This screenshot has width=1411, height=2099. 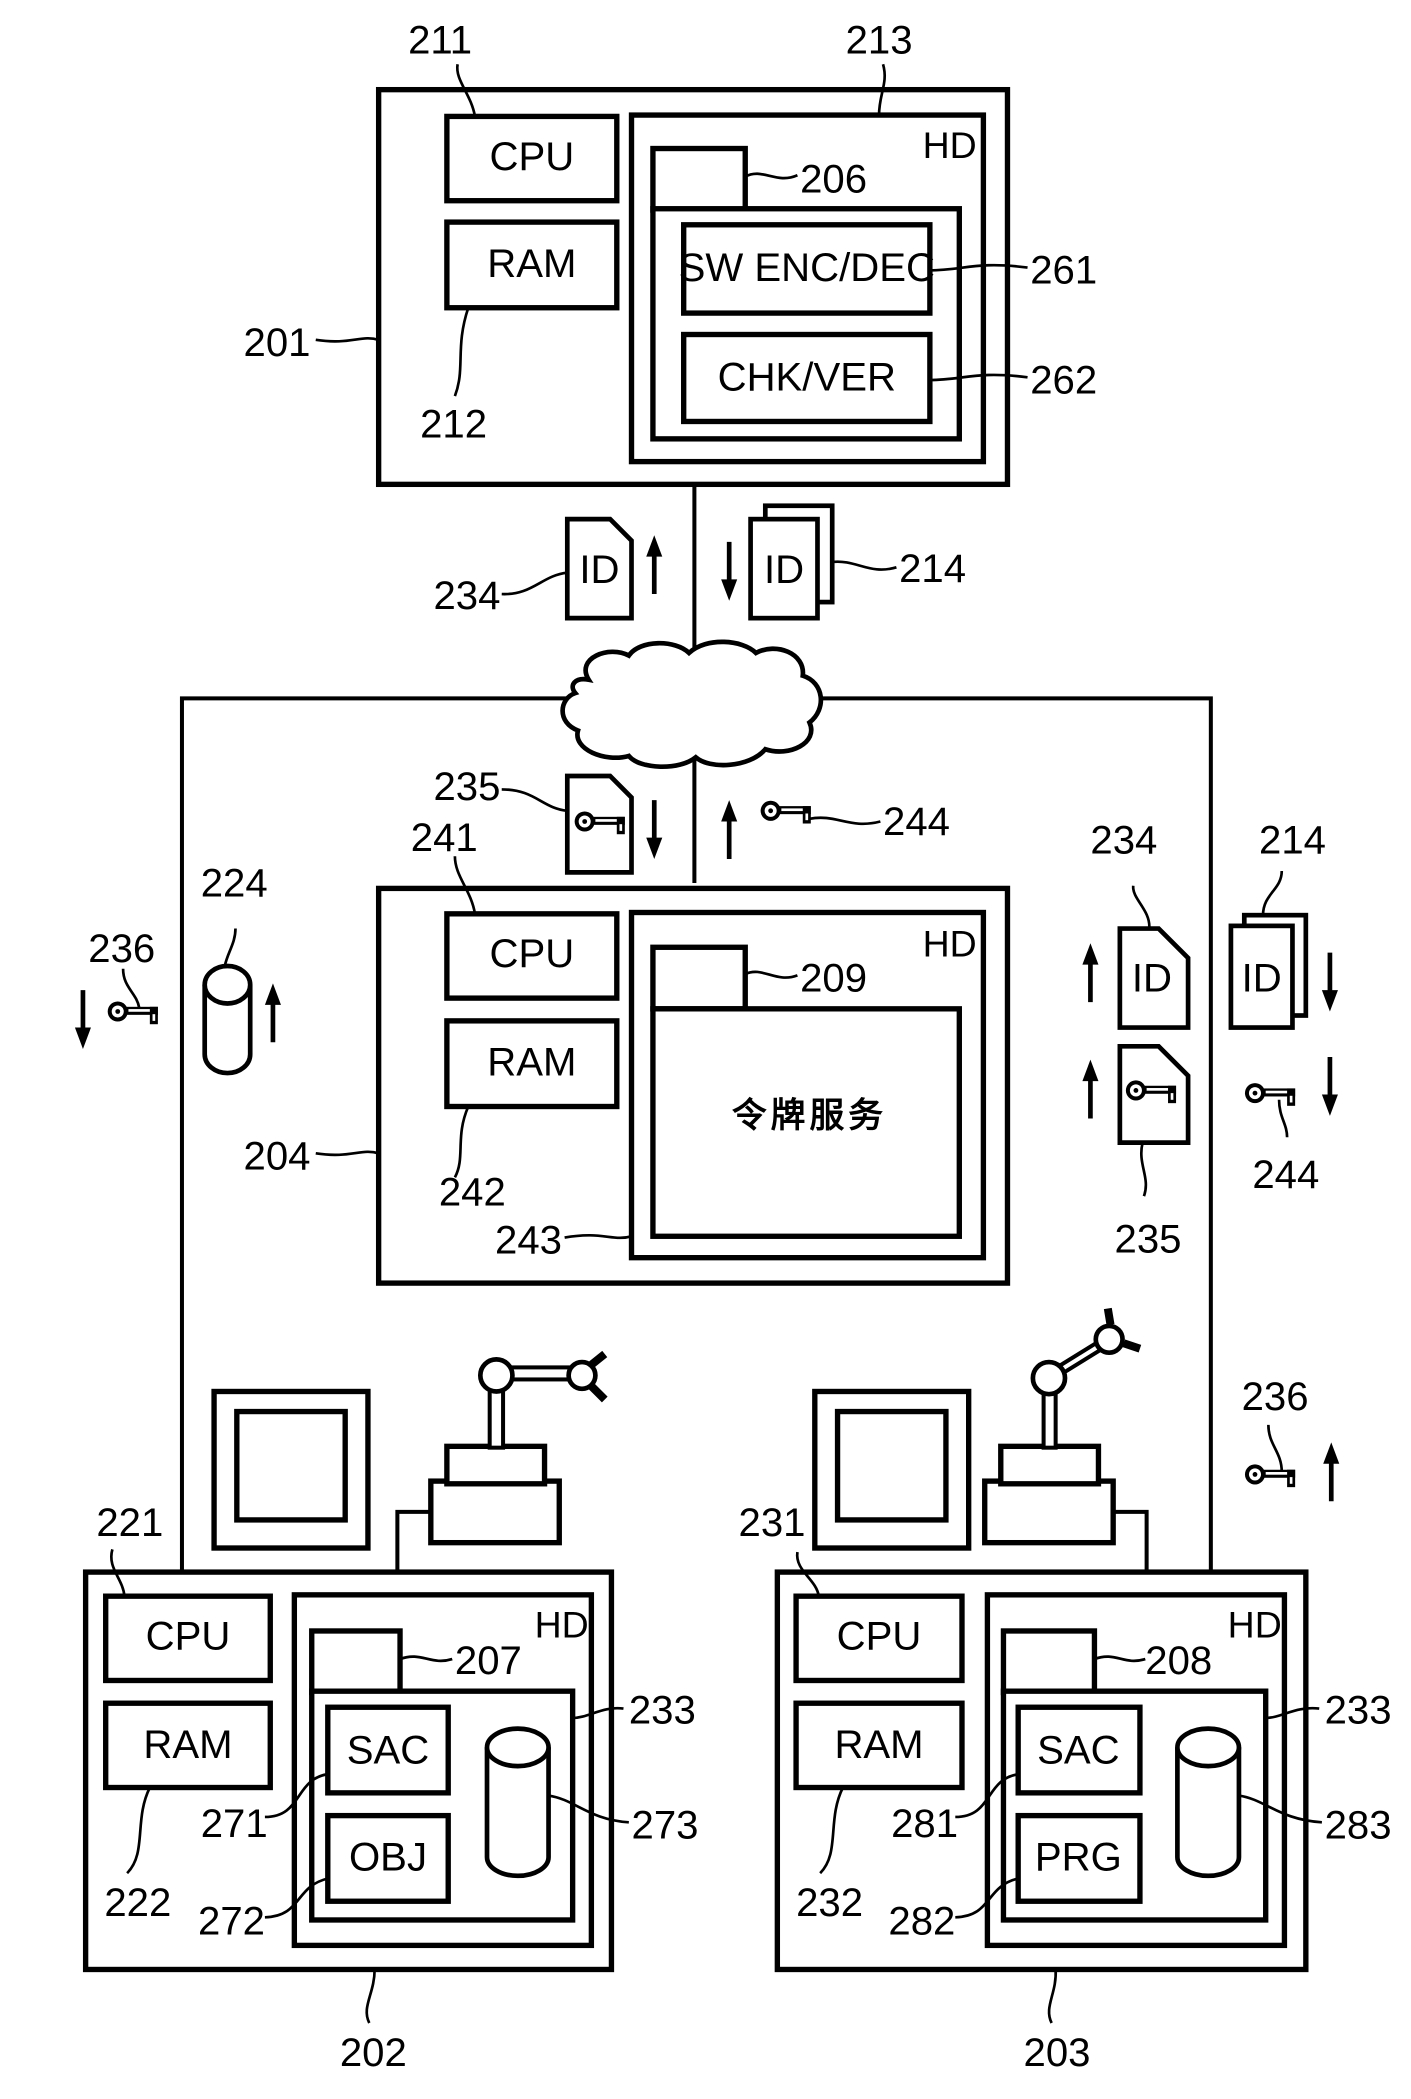 What do you see at coordinates (932, 568) in the screenshot?
I see `ref-214-upper: 214` at bounding box center [932, 568].